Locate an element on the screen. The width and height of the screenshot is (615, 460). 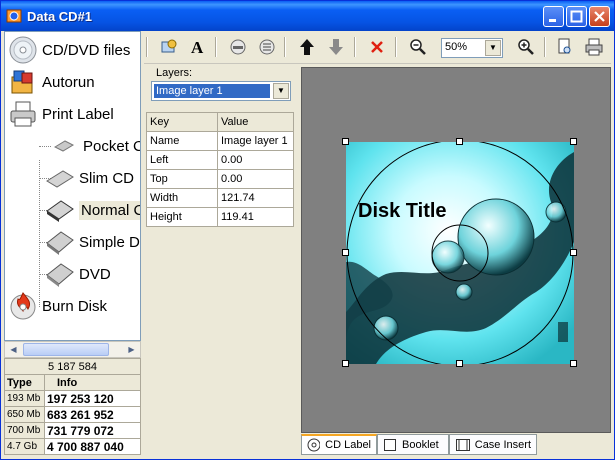
nav-label: Autorun is located at coordinates (68, 82).